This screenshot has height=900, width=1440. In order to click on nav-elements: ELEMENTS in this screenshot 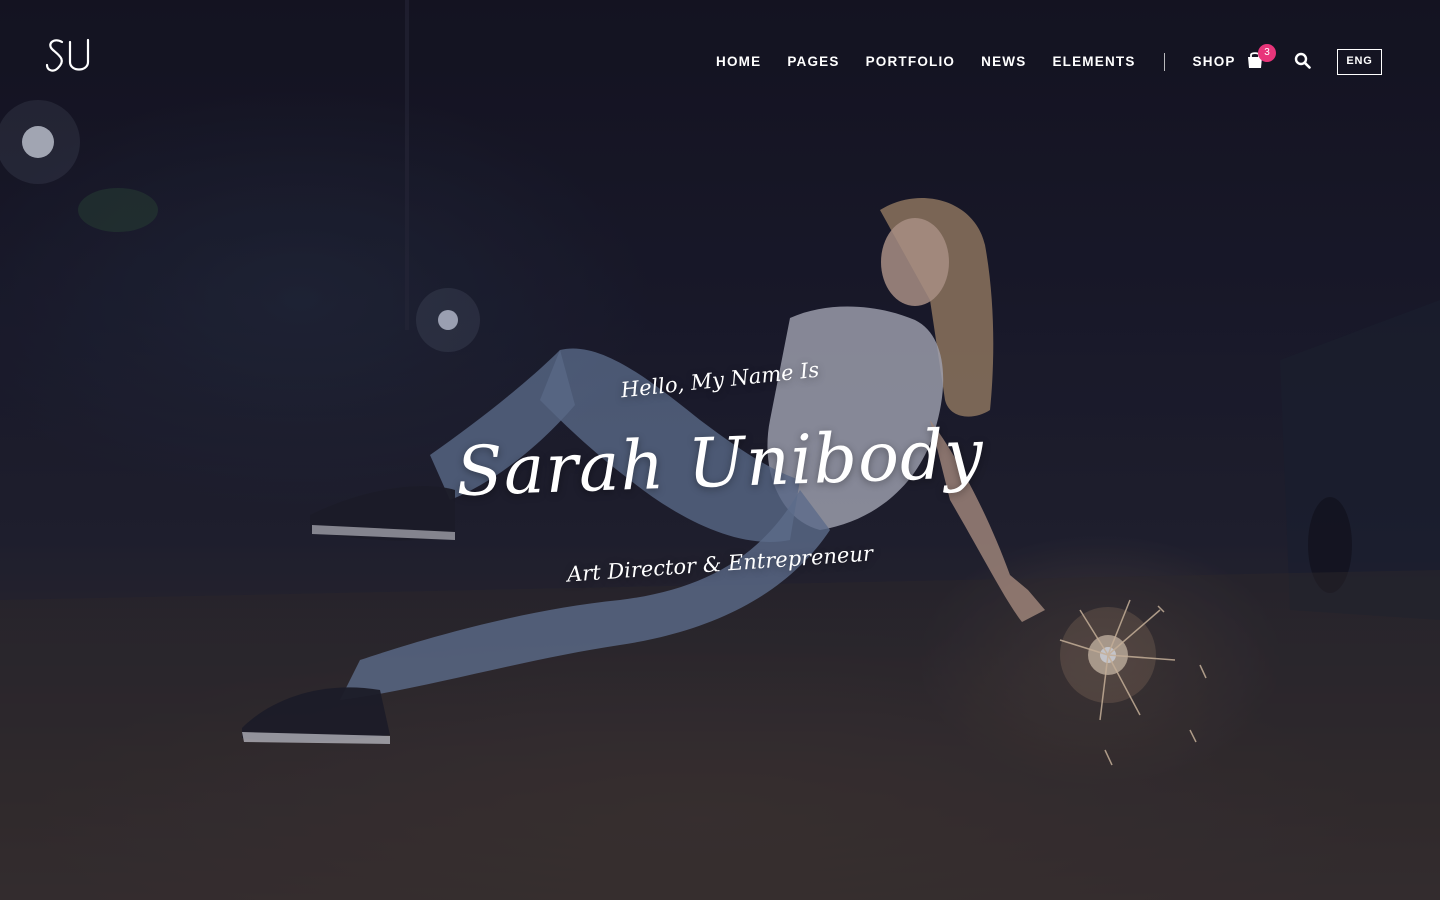, I will do `click(1093, 62)`.